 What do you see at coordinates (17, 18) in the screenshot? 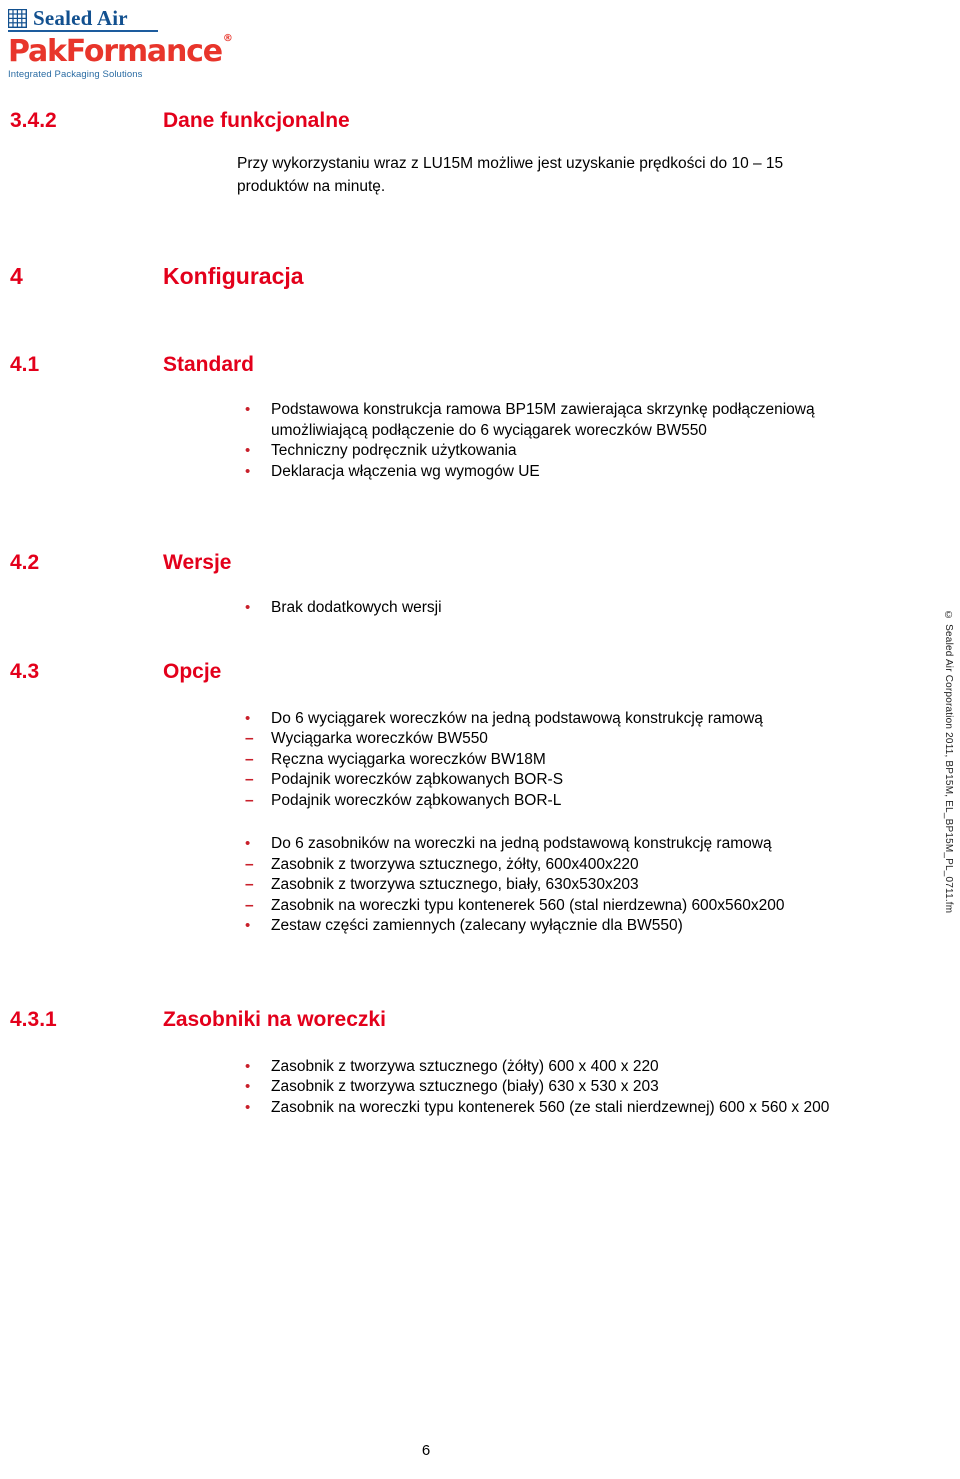
I see `grid-icon` at bounding box center [17, 18].